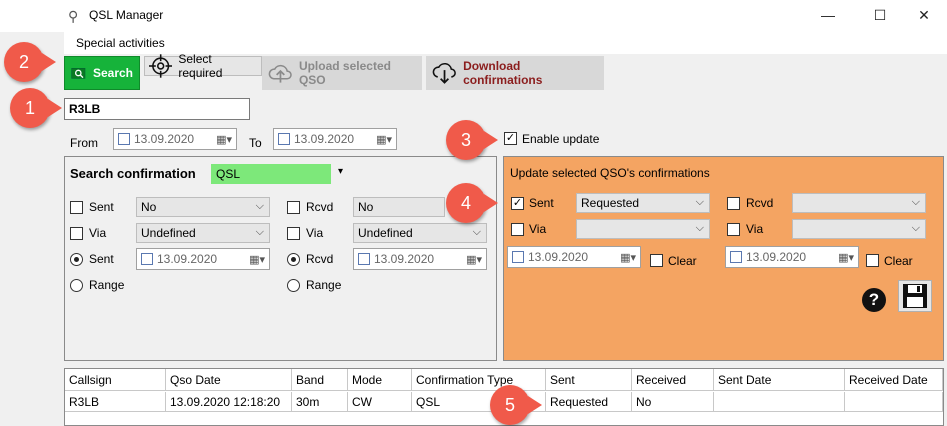  I want to click on column-header: Qso Date, so click(229, 380).